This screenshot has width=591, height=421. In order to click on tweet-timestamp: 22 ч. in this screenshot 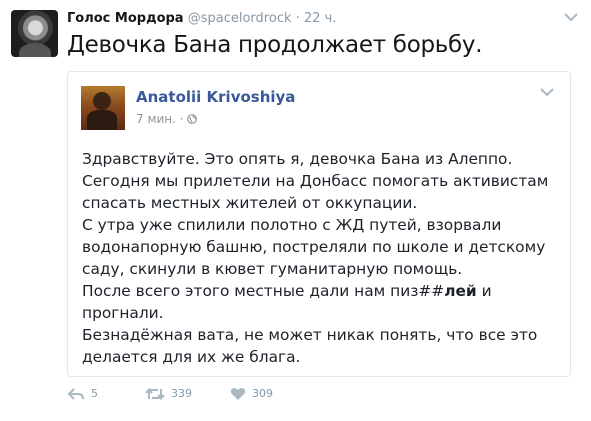, I will do `click(320, 18)`.